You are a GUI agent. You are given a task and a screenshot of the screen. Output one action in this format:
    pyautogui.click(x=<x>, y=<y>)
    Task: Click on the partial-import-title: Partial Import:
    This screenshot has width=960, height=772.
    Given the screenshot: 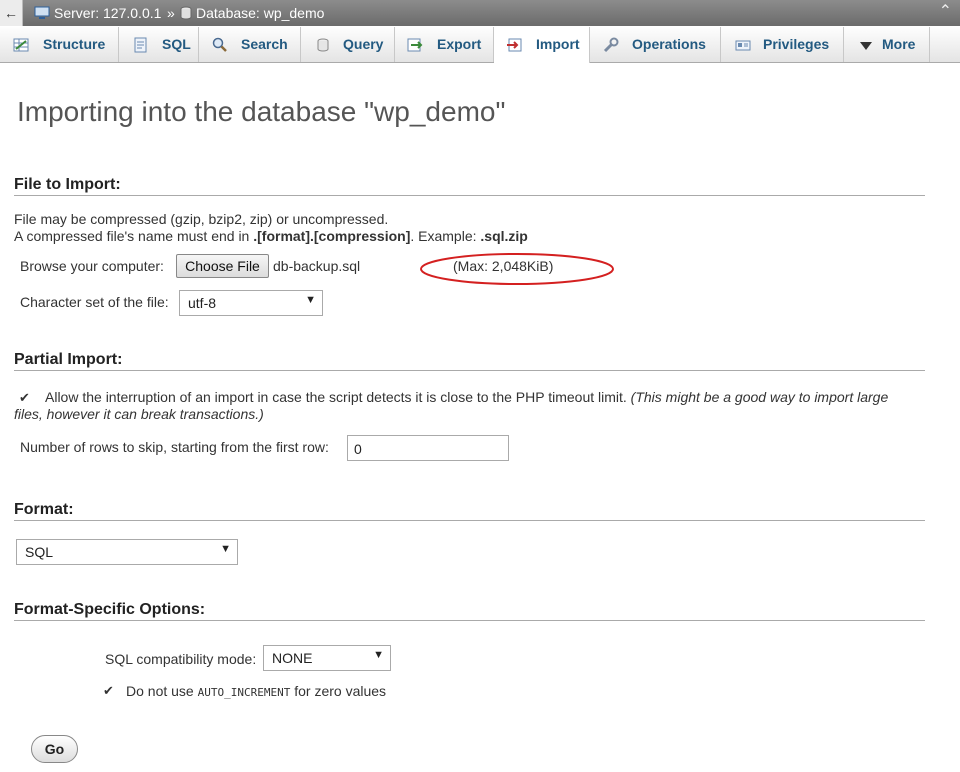 What is the action you would take?
    pyautogui.click(x=68, y=359)
    